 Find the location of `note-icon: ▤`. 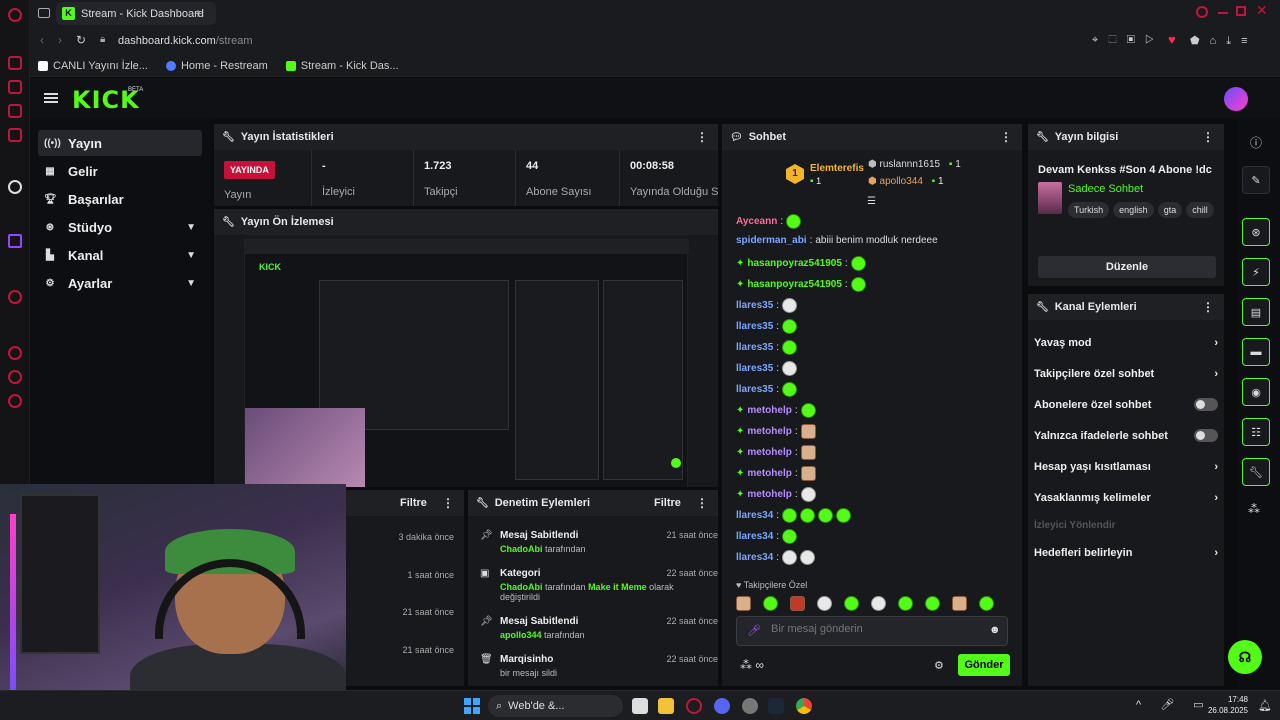

note-icon: ▤ is located at coordinates (1256, 312).